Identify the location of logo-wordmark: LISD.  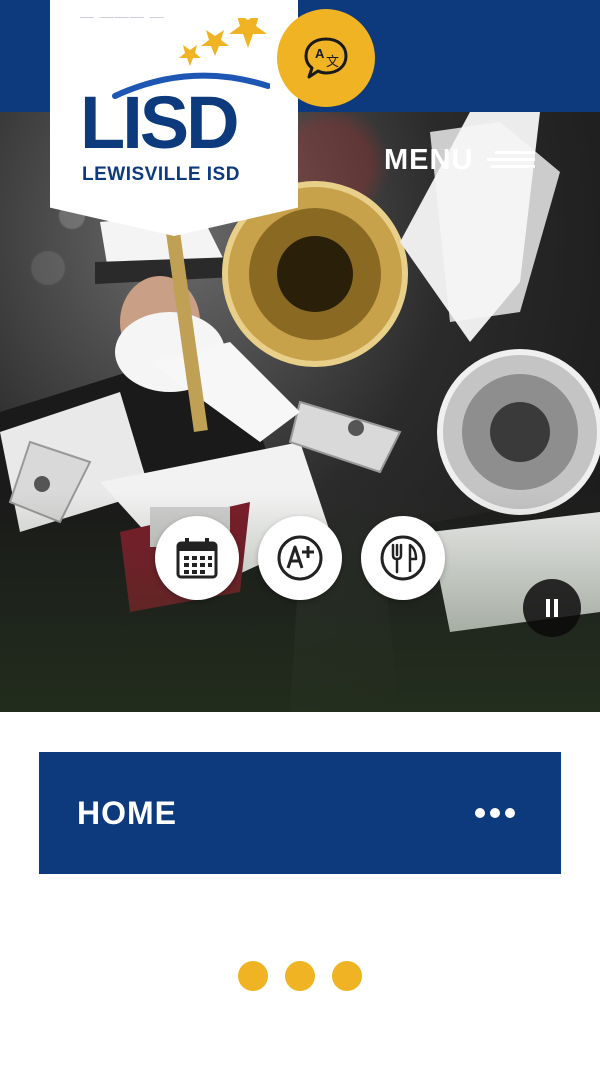
(160, 122).